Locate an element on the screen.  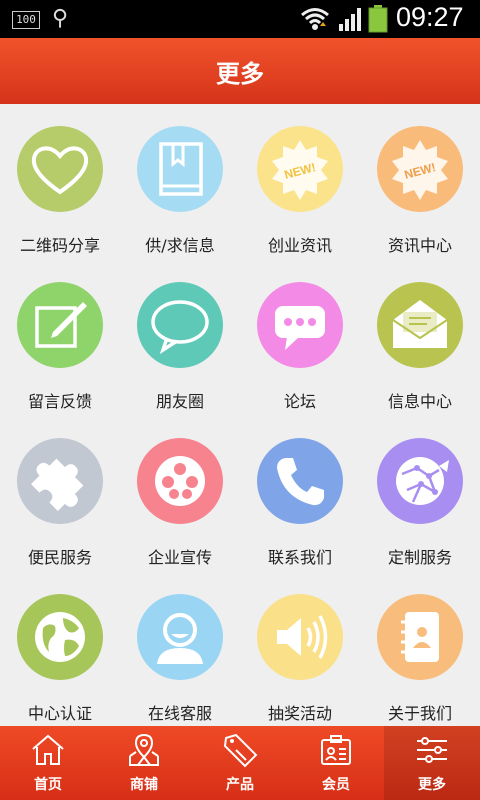
tab-shop: 商铺 is located at coordinates (144, 763).